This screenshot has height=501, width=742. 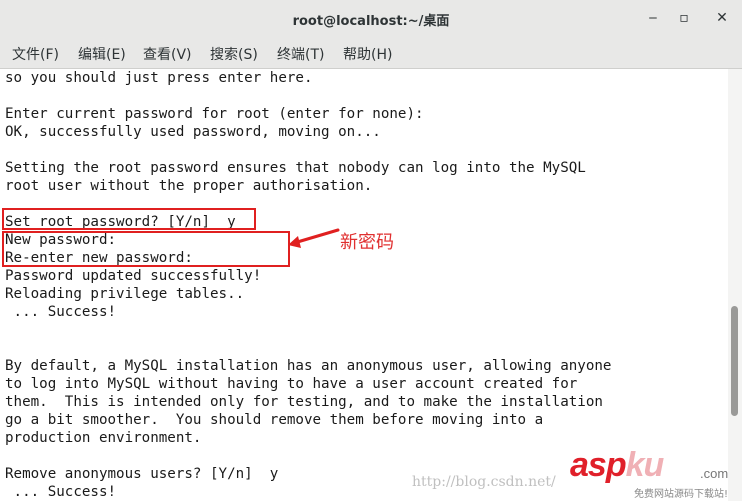 What do you see at coordinates (714, 473) in the screenshot?
I see `logo-com: .com` at bounding box center [714, 473].